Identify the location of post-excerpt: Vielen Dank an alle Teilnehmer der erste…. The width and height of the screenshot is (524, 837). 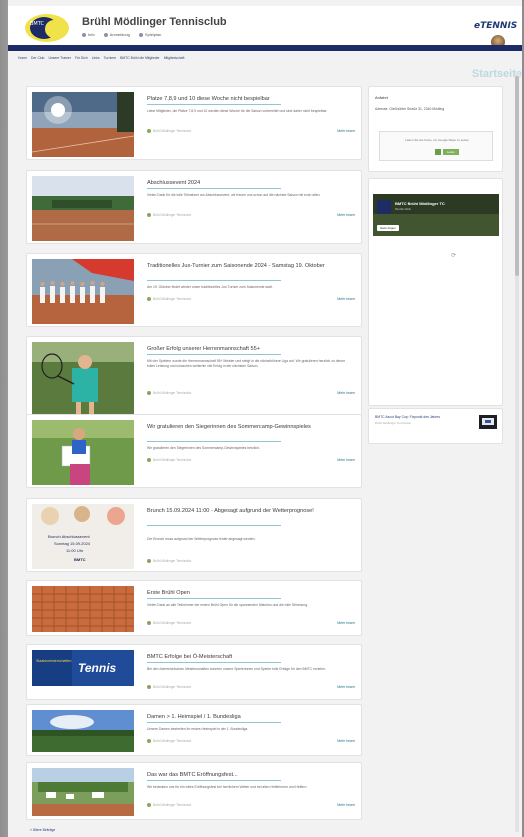
(228, 605).